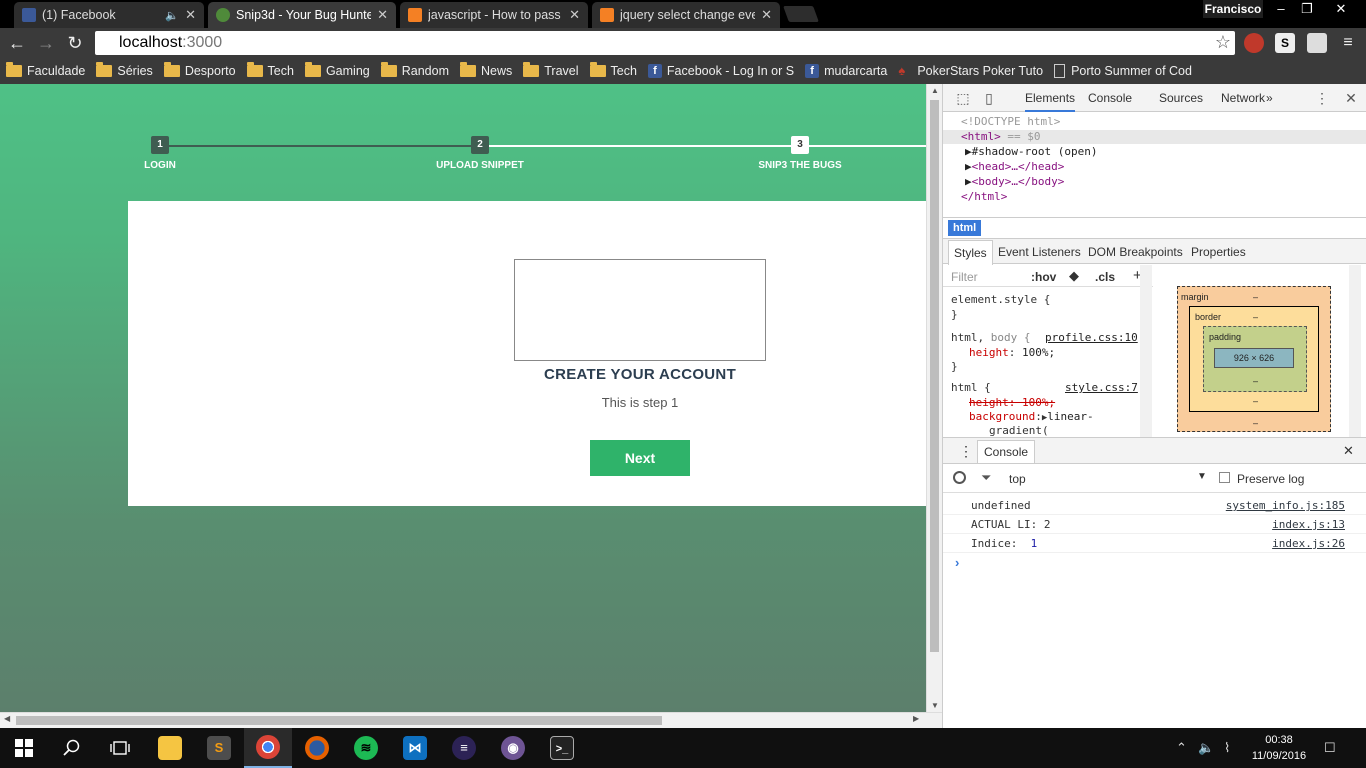 This screenshot has height=768, width=1366. Describe the element at coordinates (1146, 351) in the screenshot. I see `styles-scrollbar` at that location.